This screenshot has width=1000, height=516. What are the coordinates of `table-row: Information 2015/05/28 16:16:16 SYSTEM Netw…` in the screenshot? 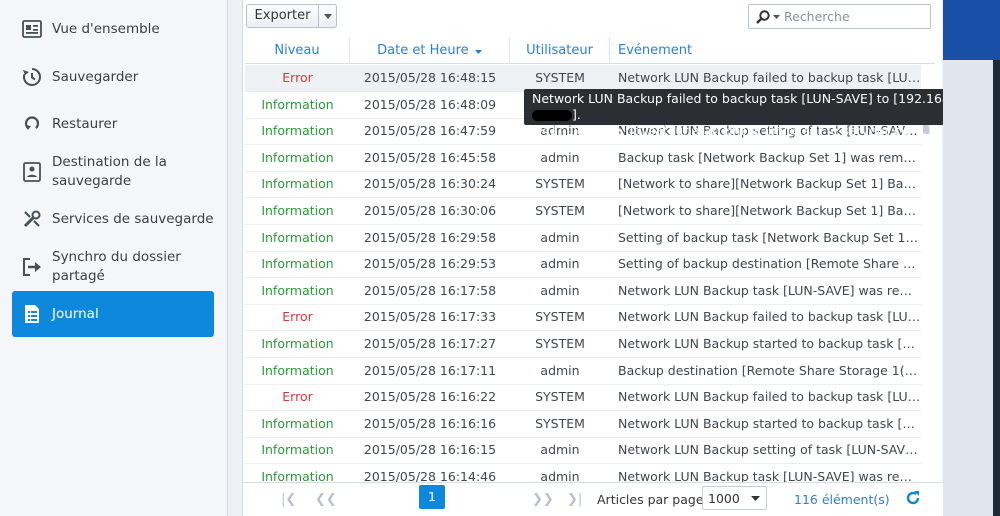 It's located at (583, 424).